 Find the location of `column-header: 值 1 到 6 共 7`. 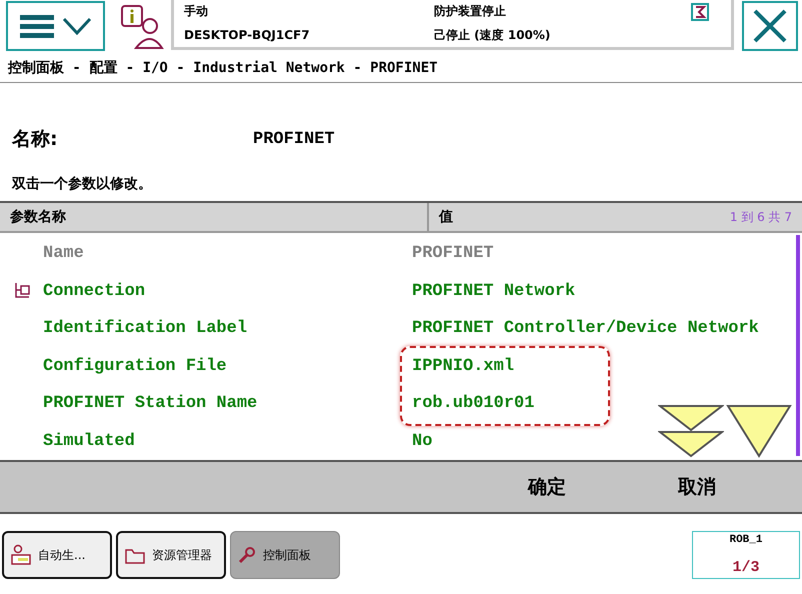

column-header: 值 1 到 6 共 7 is located at coordinates (615, 218).